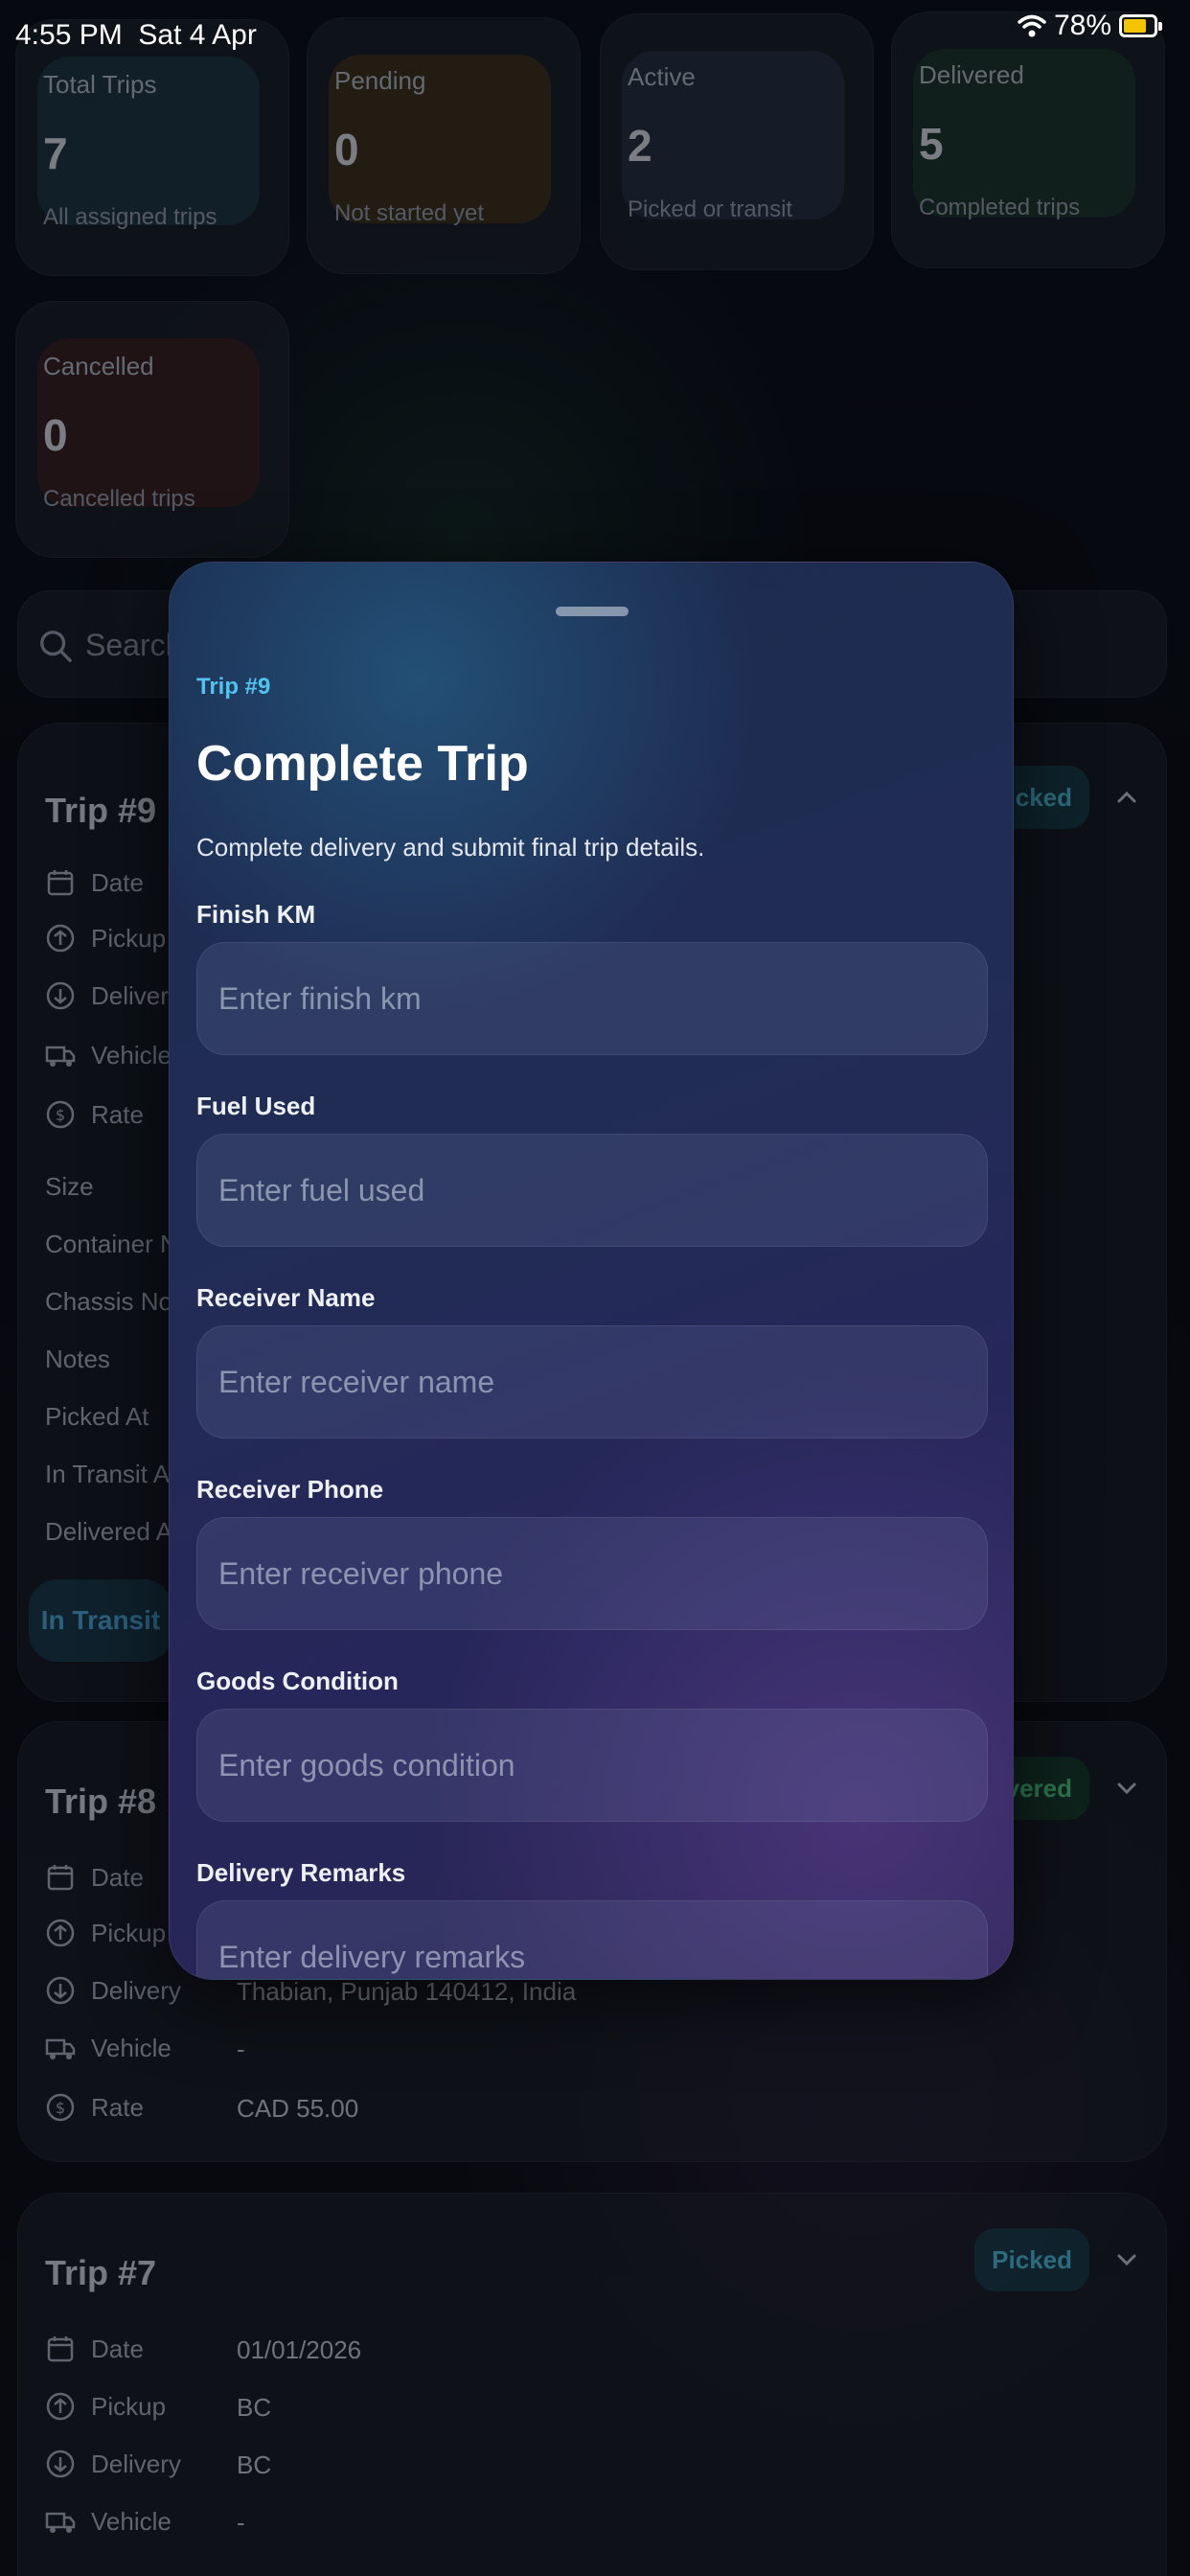 The width and height of the screenshot is (1190, 2576). What do you see at coordinates (592, 611) in the screenshot?
I see `sheet-grabber` at bounding box center [592, 611].